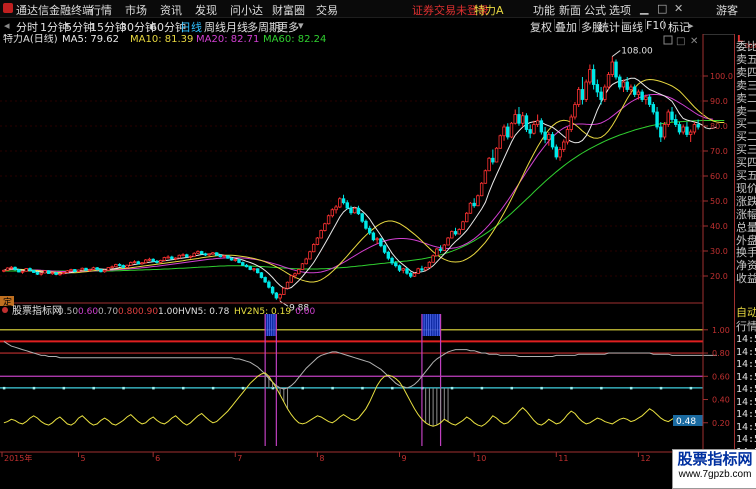 The width and height of the screenshot is (756, 489). What do you see at coordinates (644, 8) in the screenshot?
I see `minimize-button: ▁` at bounding box center [644, 8].